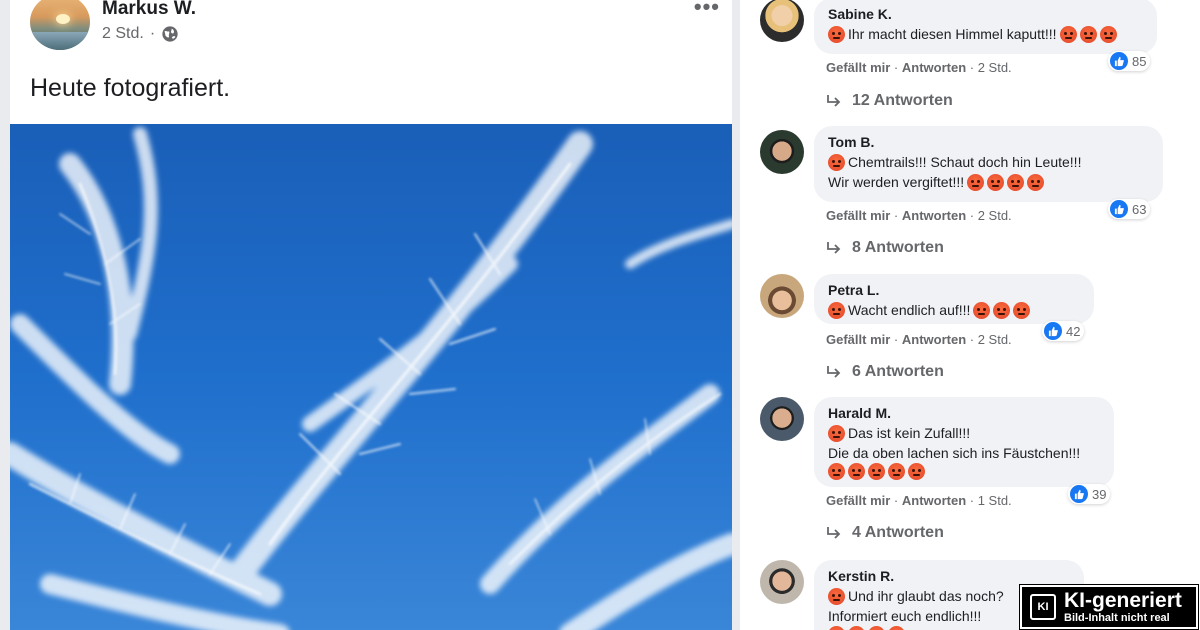 Image resolution: width=1200 pixels, height=630 pixels. Describe the element at coordinates (1063, 331) in the screenshot. I see `like-count-badge: 42` at that location.